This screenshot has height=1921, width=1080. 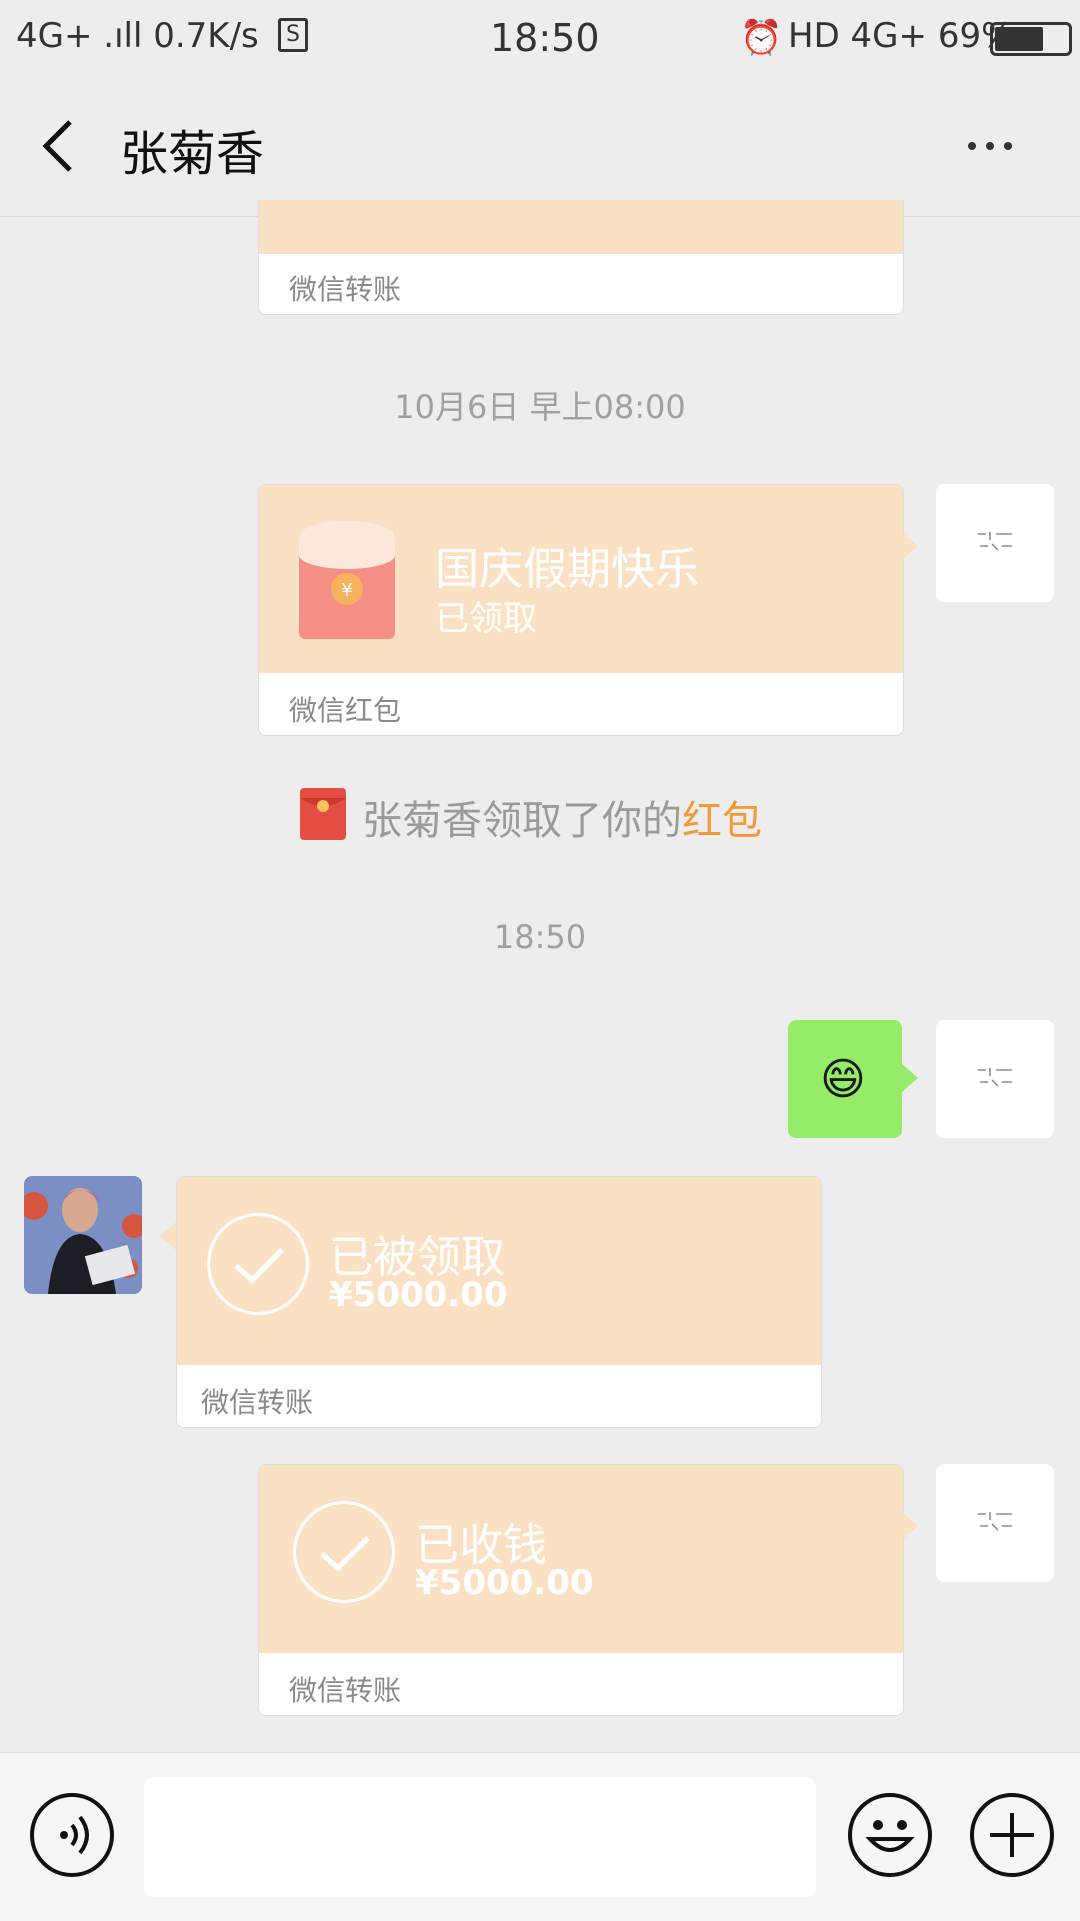 I want to click on red-packet-icon: ¥, so click(x=347, y=580).